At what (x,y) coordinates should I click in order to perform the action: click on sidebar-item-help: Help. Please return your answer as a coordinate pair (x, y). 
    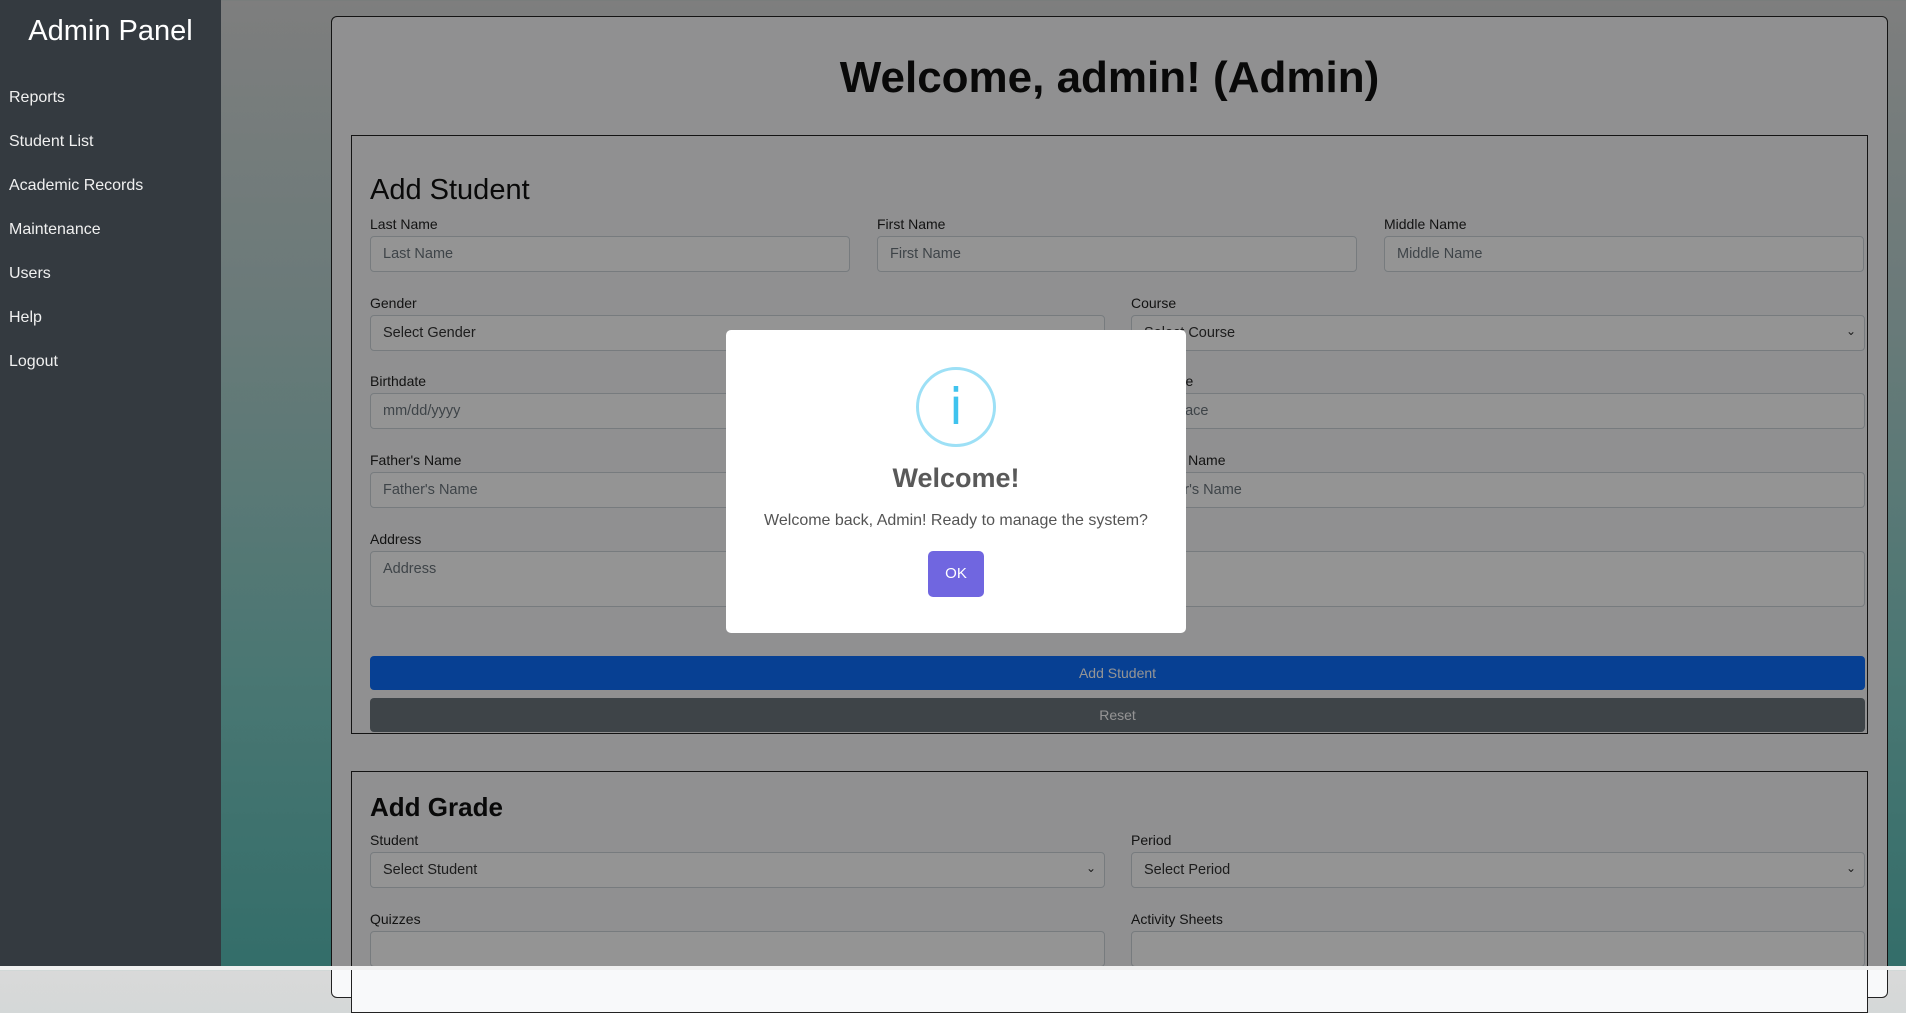
    Looking at the image, I should click on (110, 329).